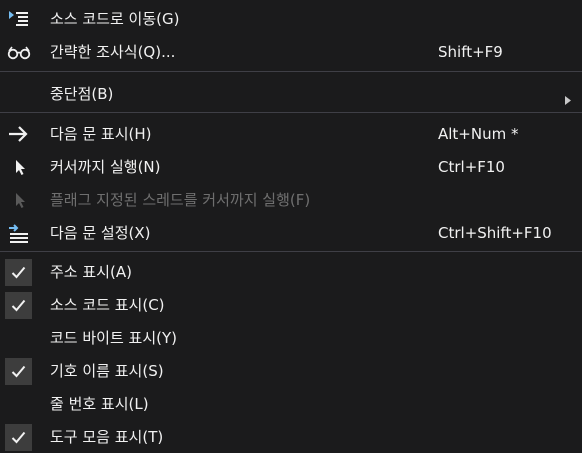  Describe the element at coordinates (291, 19) in the screenshot. I see `menu-item-go-to-source: 소스 코드로 이동(G)` at that location.